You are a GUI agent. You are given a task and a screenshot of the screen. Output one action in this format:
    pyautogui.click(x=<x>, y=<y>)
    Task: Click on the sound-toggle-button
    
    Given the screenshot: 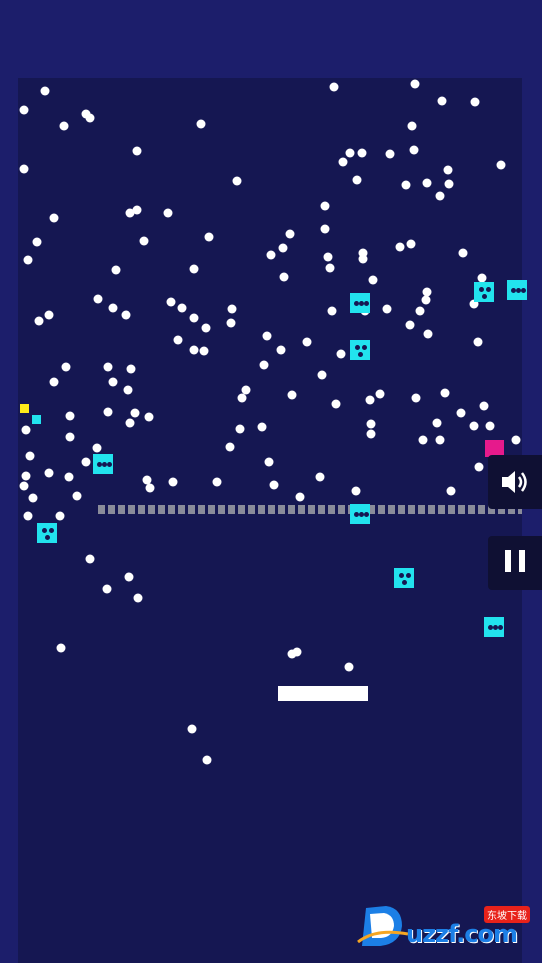 What is the action you would take?
    pyautogui.click(x=515, y=482)
    